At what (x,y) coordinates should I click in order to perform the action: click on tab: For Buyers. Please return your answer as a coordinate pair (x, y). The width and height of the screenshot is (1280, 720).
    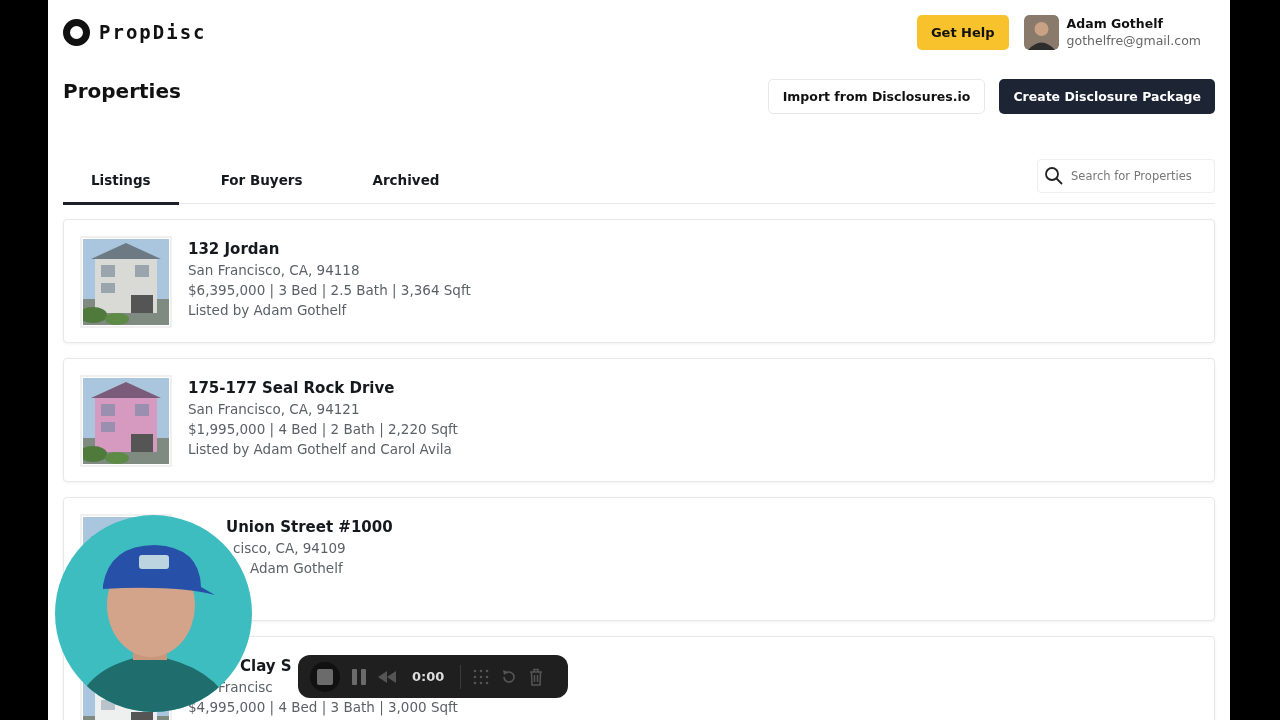
    Looking at the image, I should click on (261, 181).